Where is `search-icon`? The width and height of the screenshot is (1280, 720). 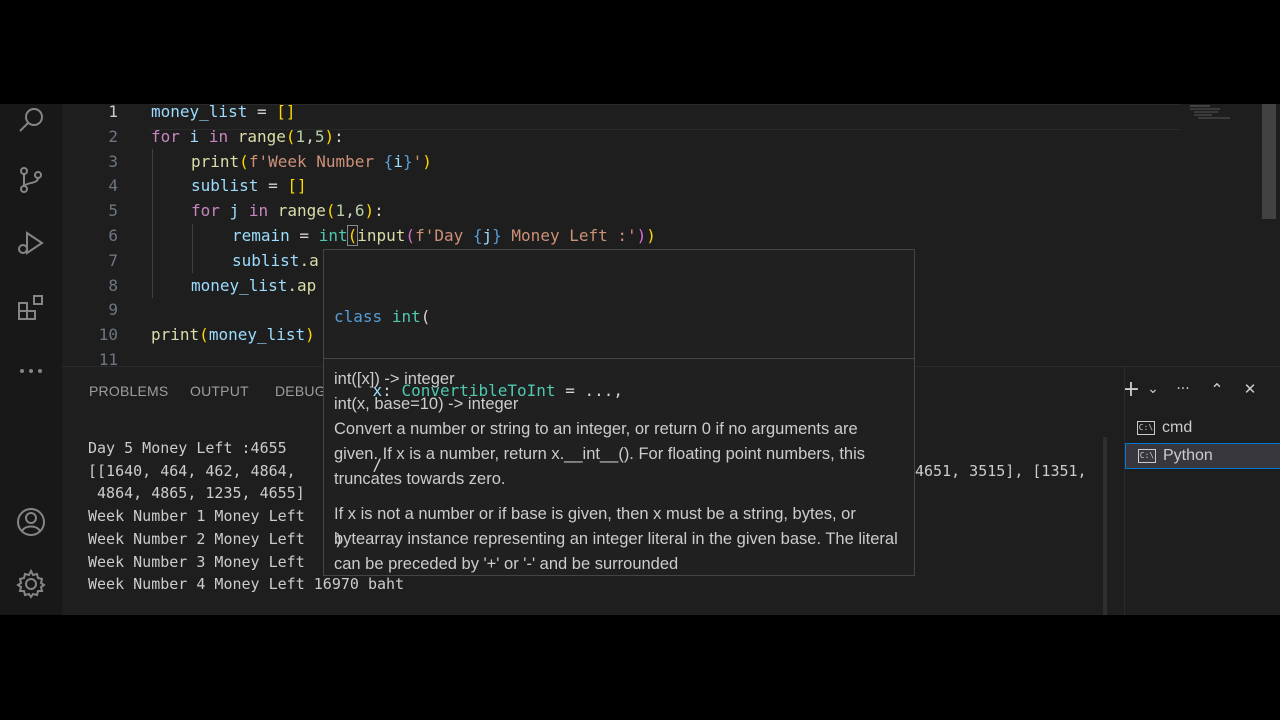
search-icon is located at coordinates (31, 121).